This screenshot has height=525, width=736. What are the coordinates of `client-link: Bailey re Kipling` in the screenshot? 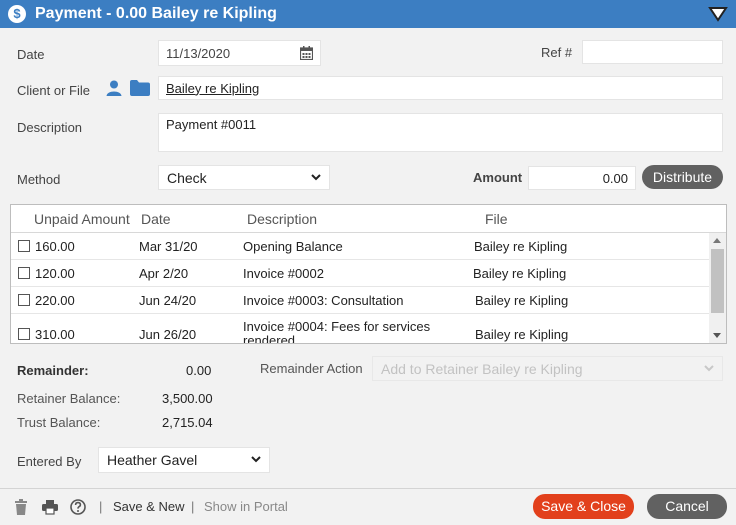 It's located at (212, 88).